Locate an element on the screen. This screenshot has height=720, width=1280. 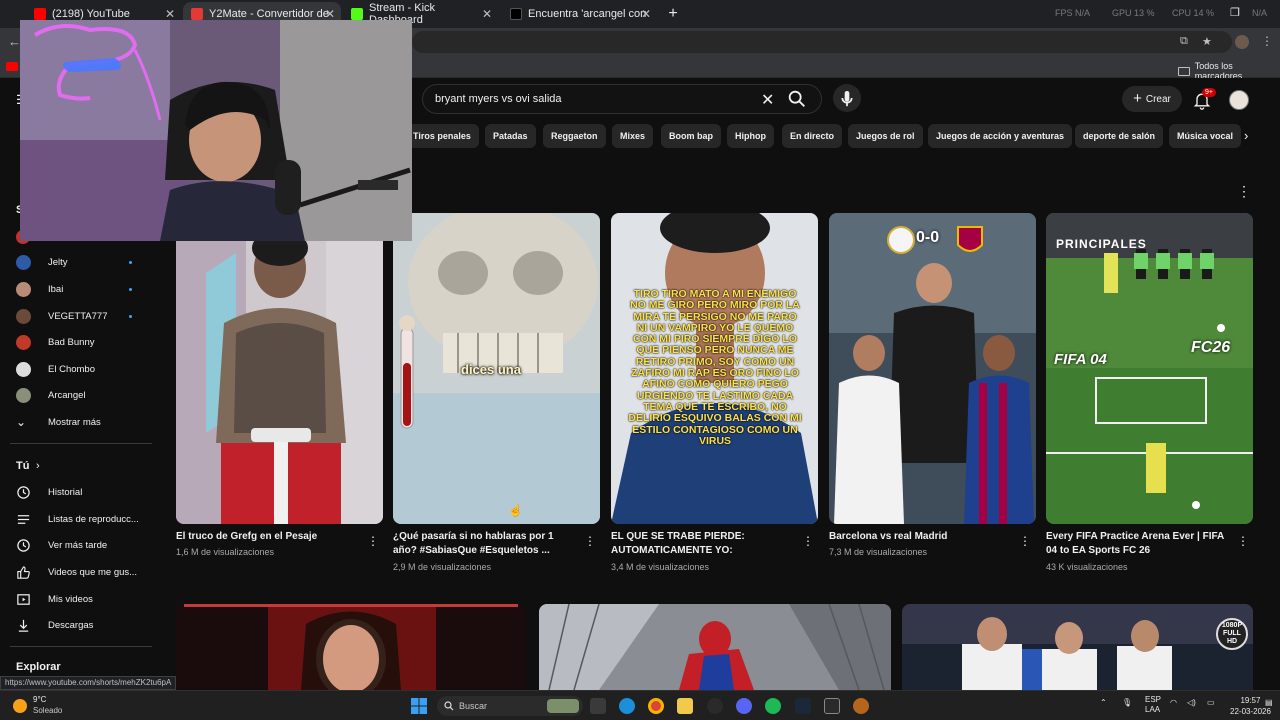
chrome-icon is located at coordinates (656, 706).